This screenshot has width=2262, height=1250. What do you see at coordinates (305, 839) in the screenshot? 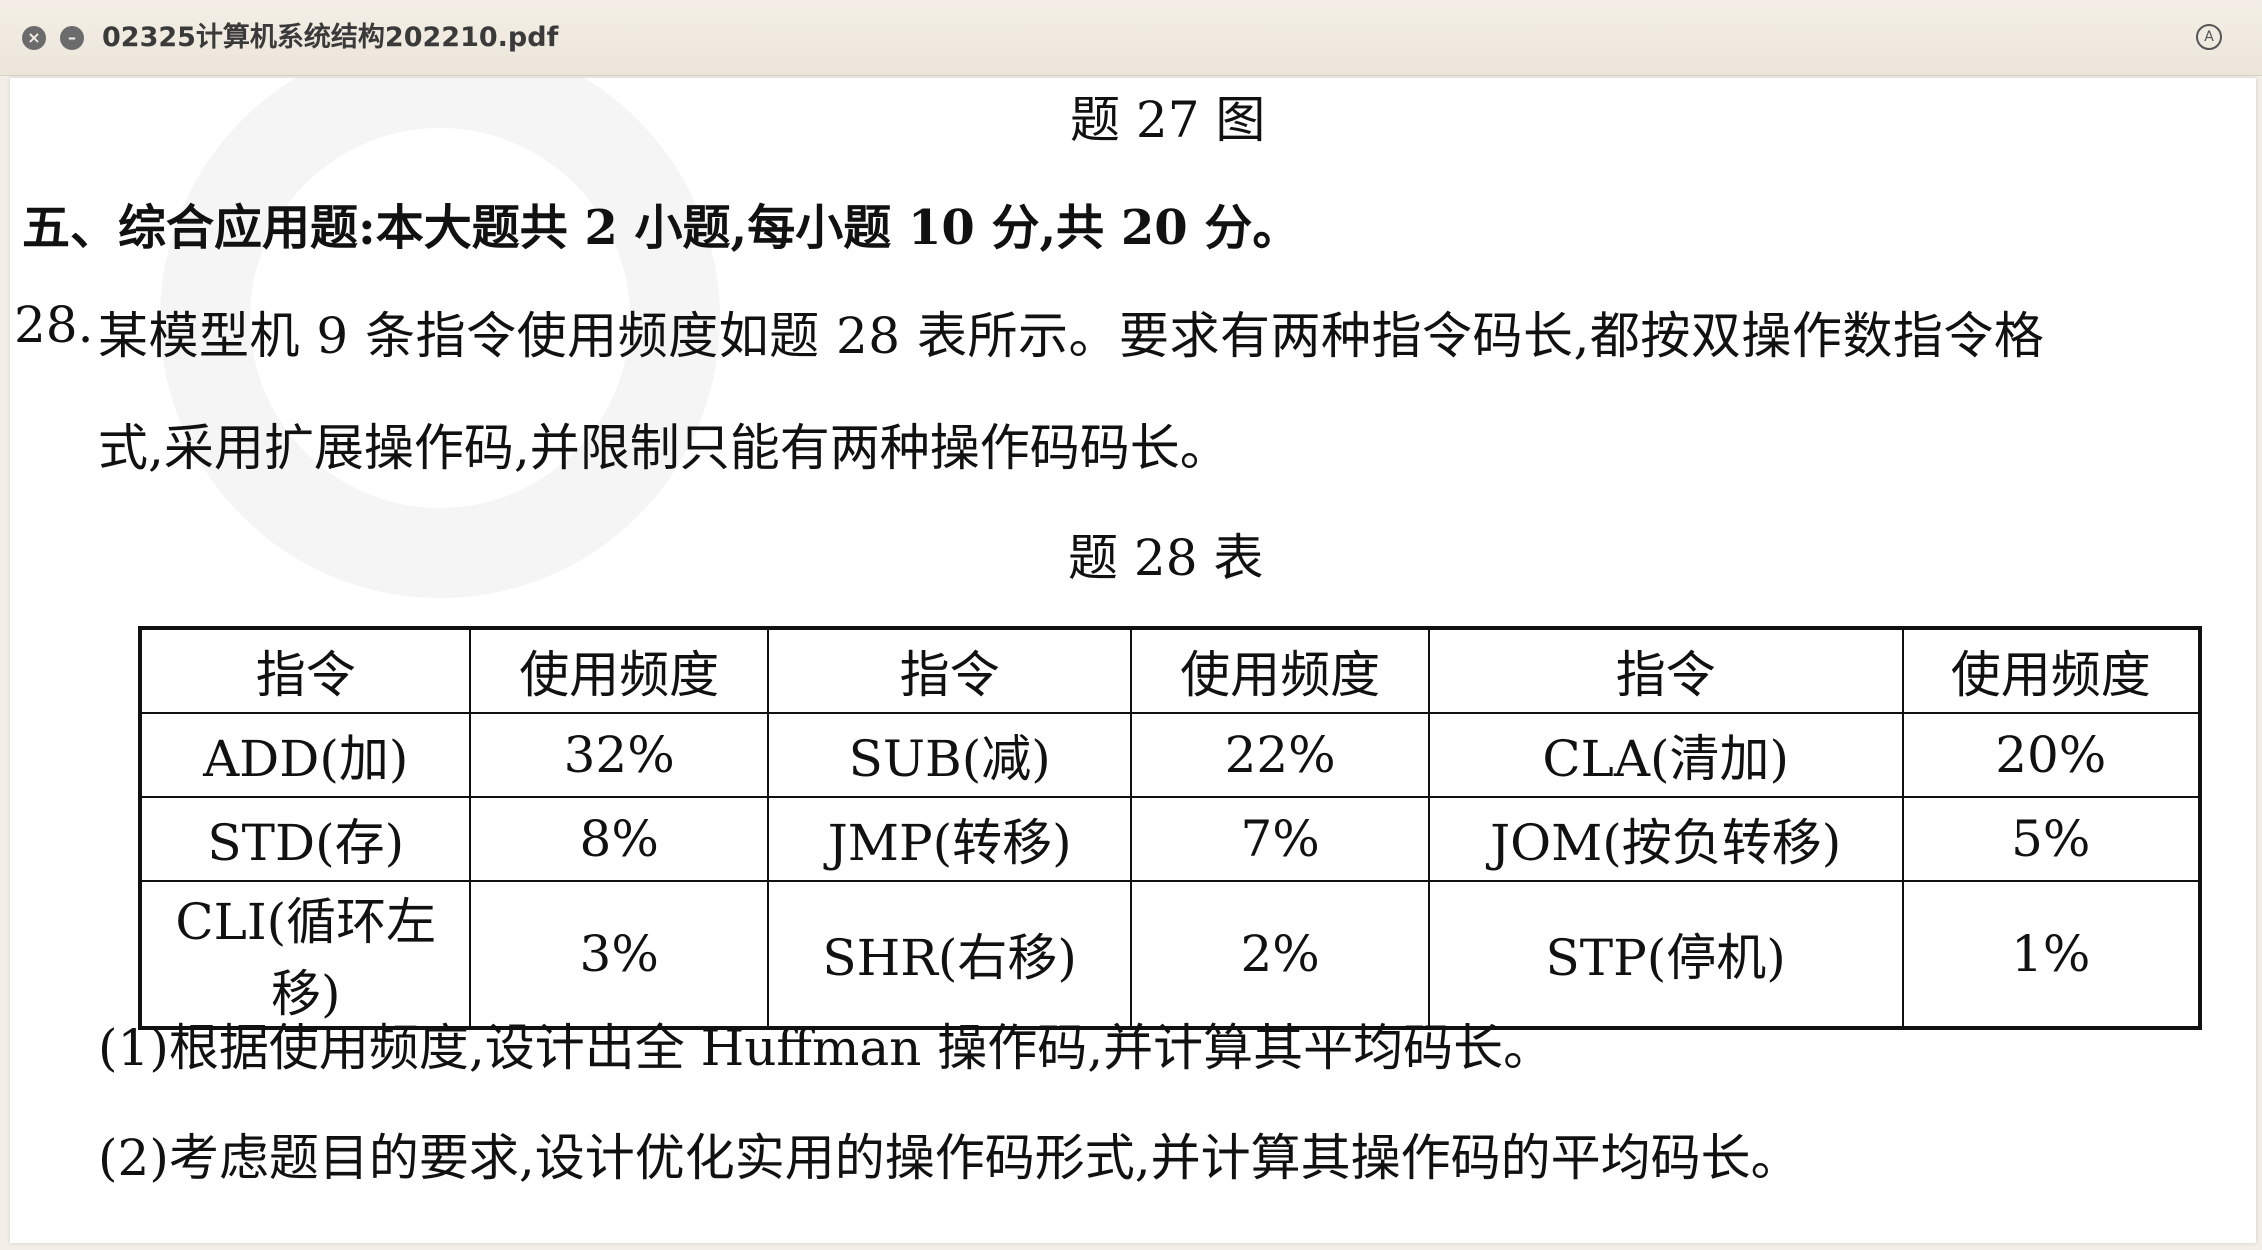
I see `table-cell: STD(存)` at bounding box center [305, 839].